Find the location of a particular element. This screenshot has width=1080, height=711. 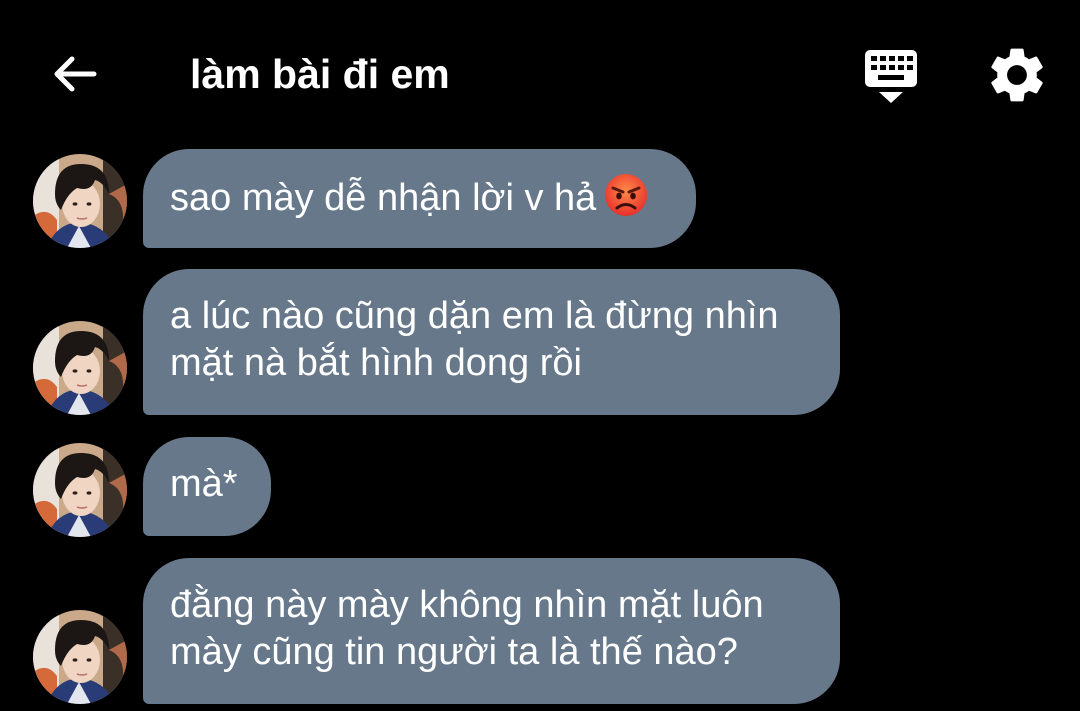

gear-icon is located at coordinates (1017, 75).